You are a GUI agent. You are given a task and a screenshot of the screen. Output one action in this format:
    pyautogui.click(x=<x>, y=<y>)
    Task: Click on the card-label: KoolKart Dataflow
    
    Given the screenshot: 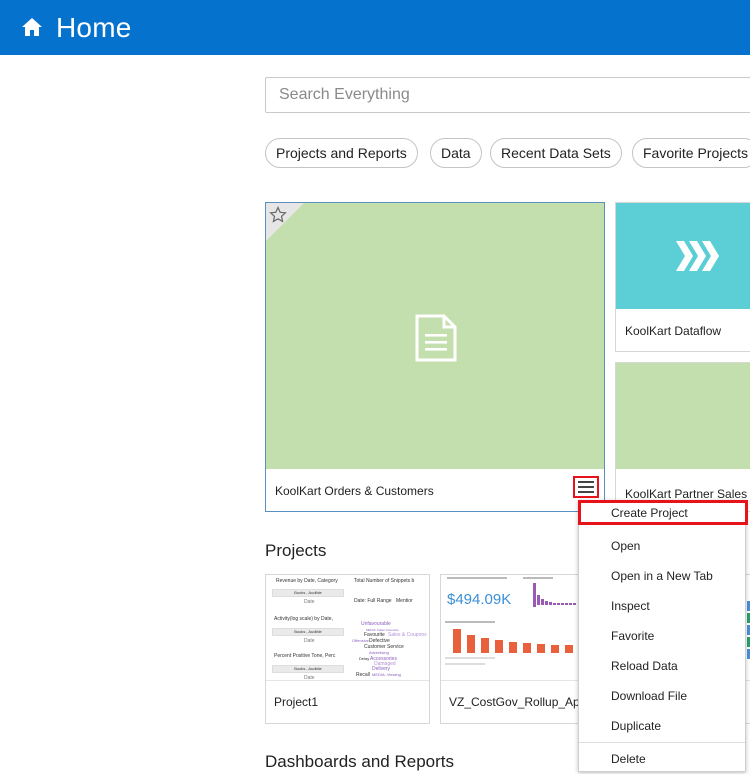 What is the action you would take?
    pyautogui.click(x=673, y=331)
    